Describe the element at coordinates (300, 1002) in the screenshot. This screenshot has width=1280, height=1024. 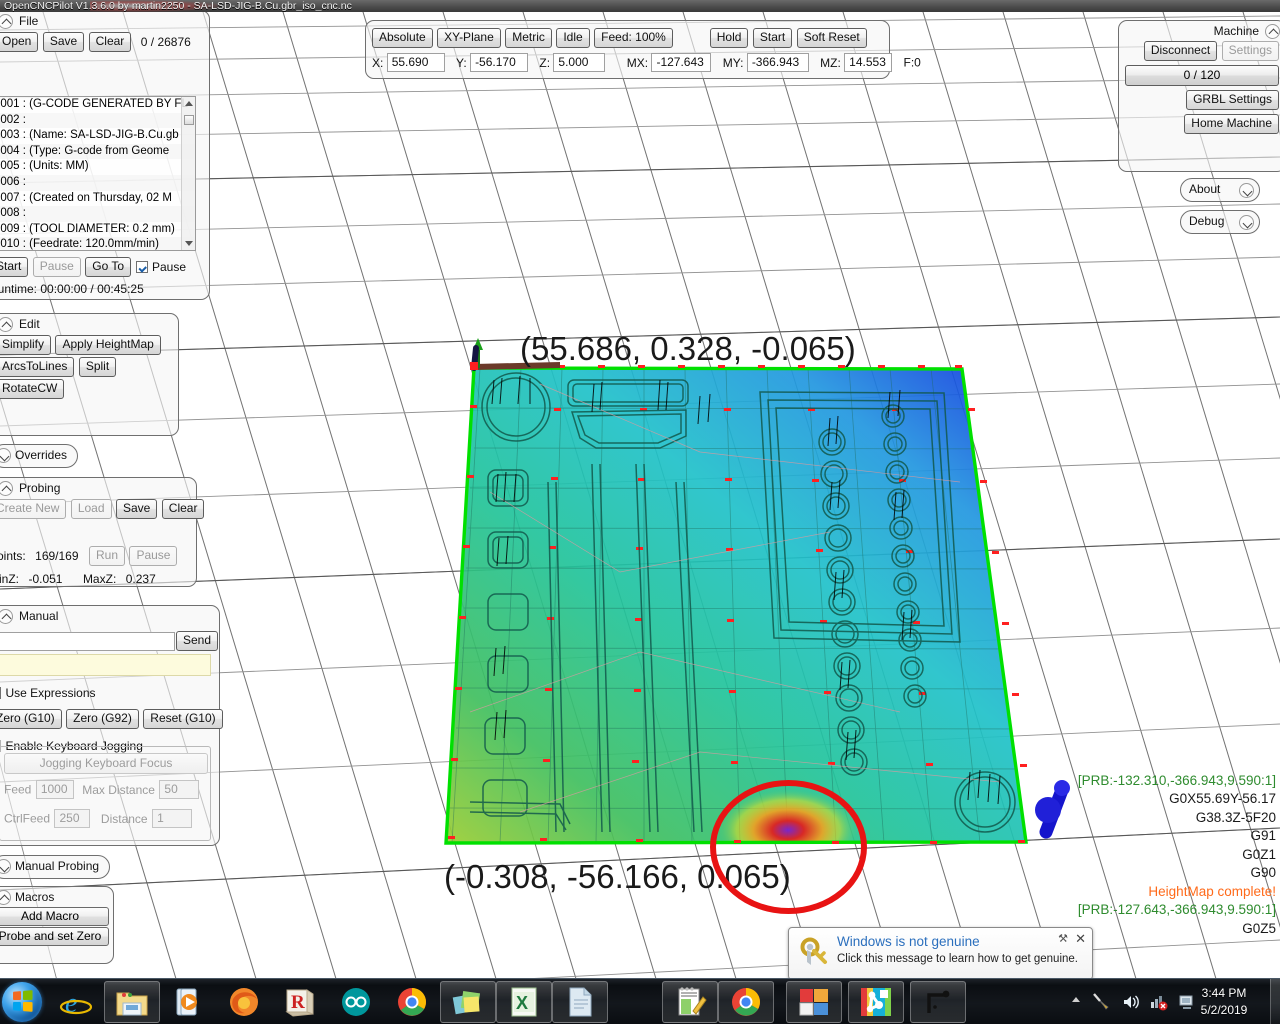
I see `taskbar-item-r-console: R` at that location.